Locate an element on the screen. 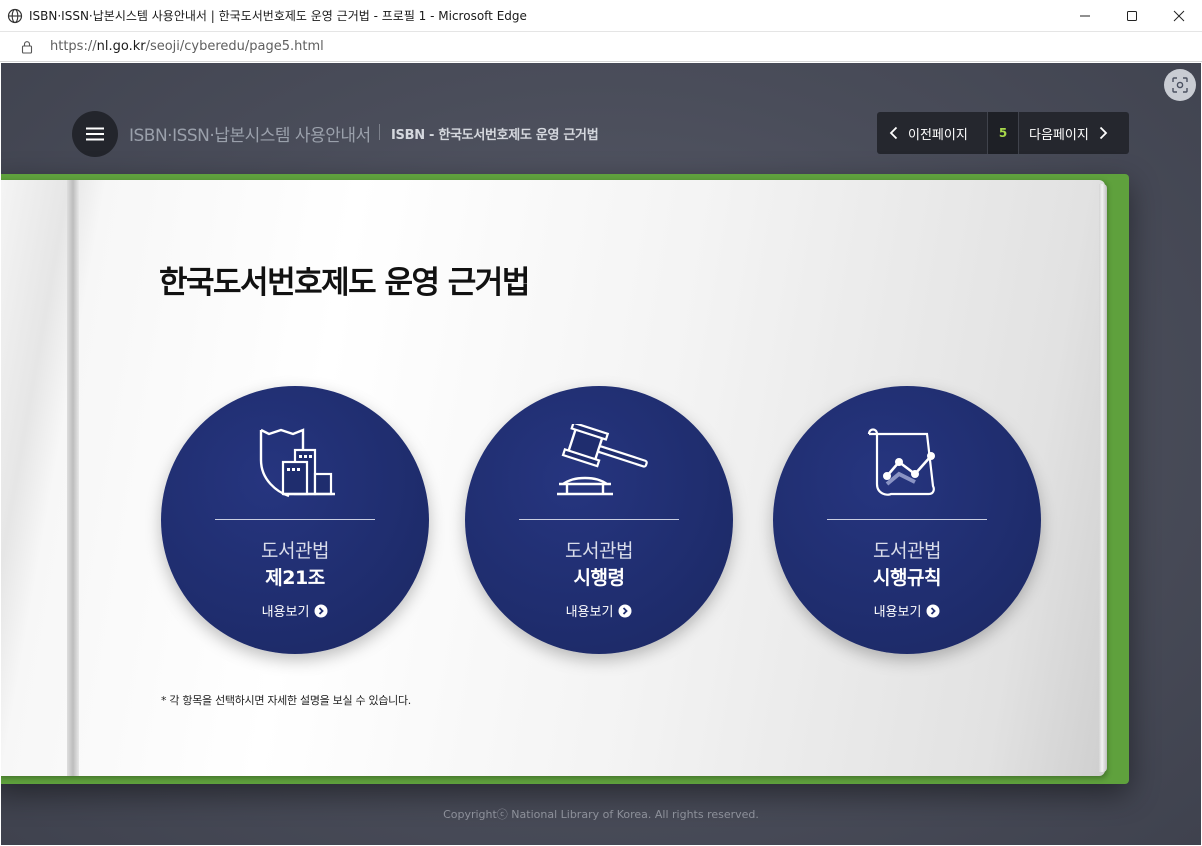 The image size is (1202, 846). capture-icon is located at coordinates (1180, 85).